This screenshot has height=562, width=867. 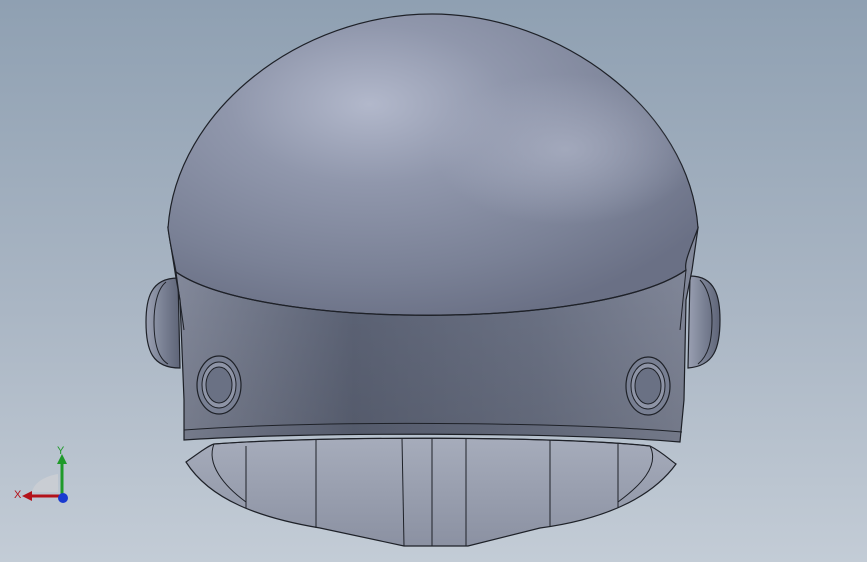 What do you see at coordinates (45, 483) in the screenshot?
I see `triad-plane` at bounding box center [45, 483].